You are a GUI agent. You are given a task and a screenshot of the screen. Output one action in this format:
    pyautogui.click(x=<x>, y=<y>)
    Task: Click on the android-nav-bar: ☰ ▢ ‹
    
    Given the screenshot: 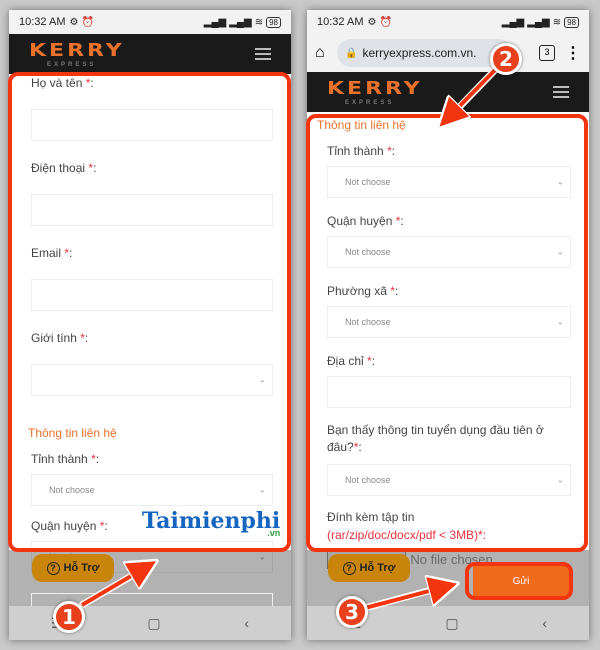 What is the action you would take?
    pyautogui.click(x=150, y=623)
    